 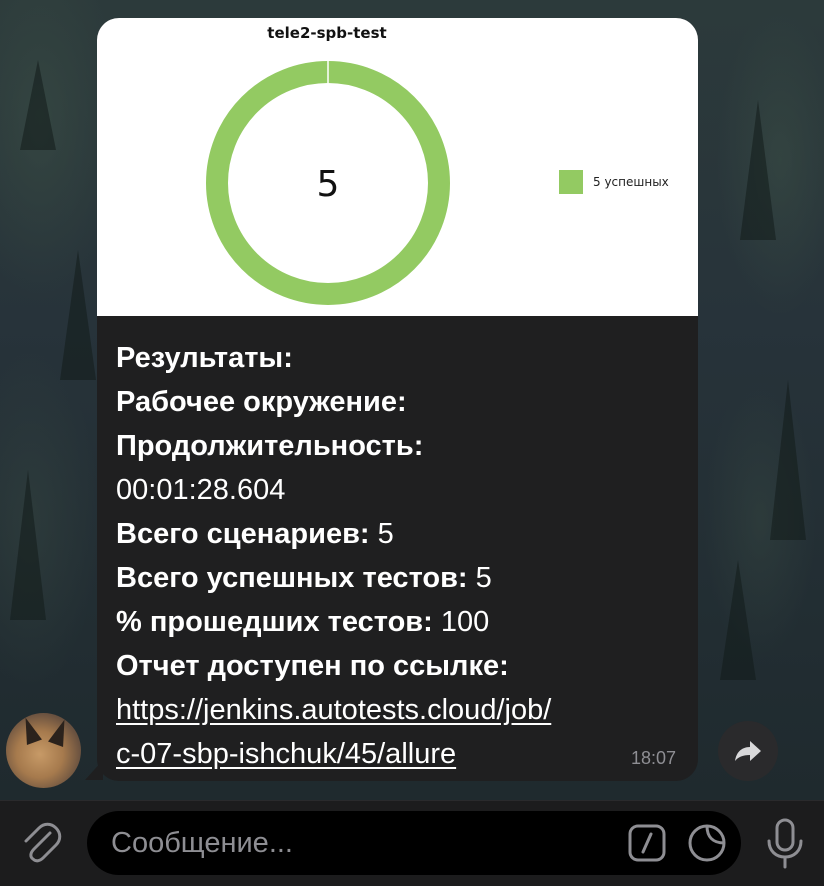 I want to click on legend-swatch, so click(x=571, y=182).